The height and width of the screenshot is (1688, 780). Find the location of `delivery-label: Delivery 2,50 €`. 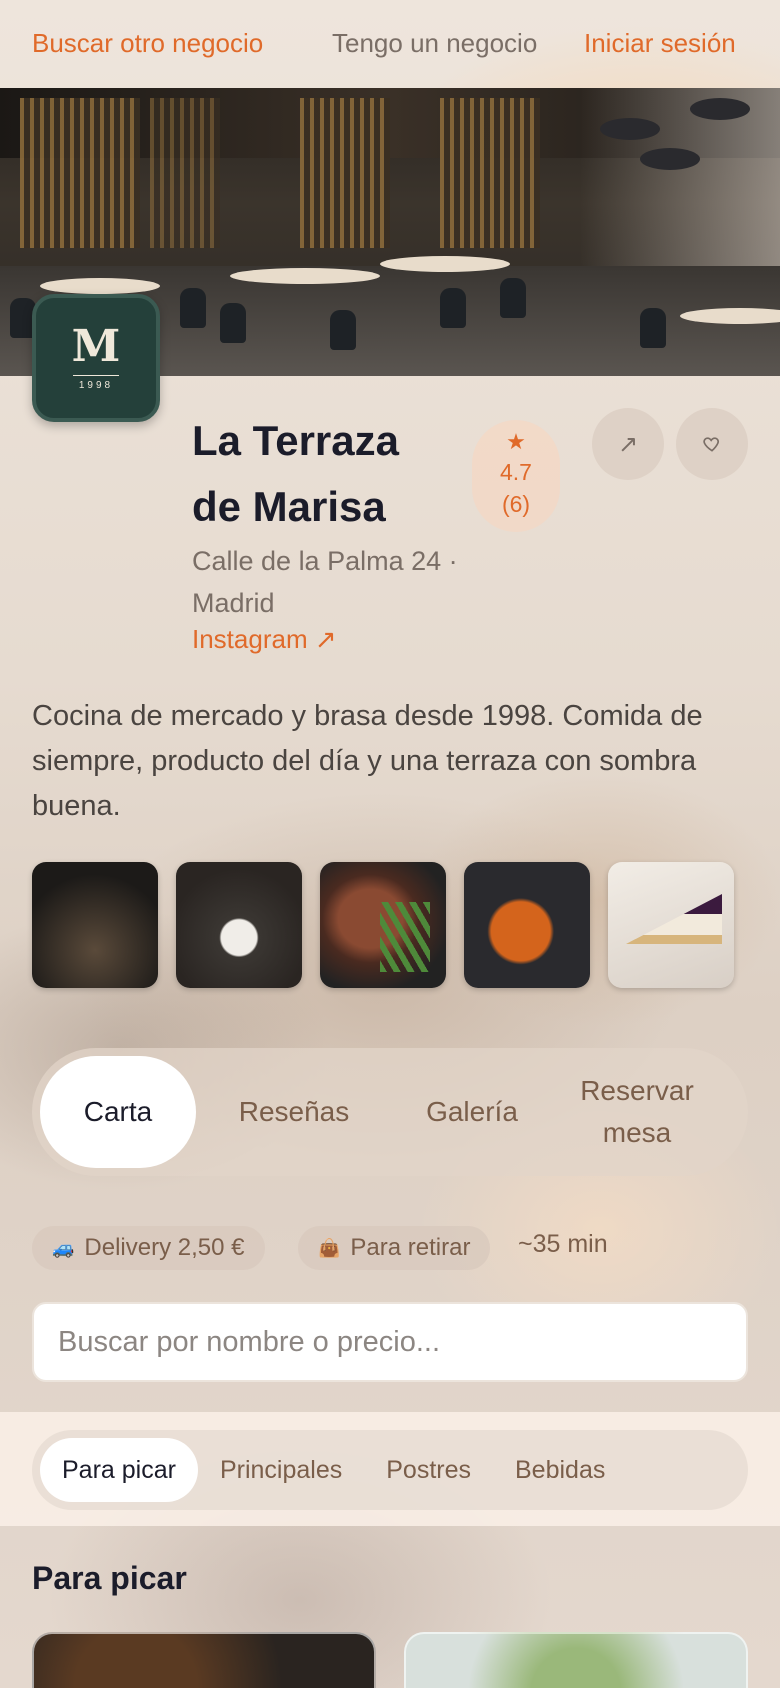

delivery-label: Delivery 2,50 € is located at coordinates (164, 1247).